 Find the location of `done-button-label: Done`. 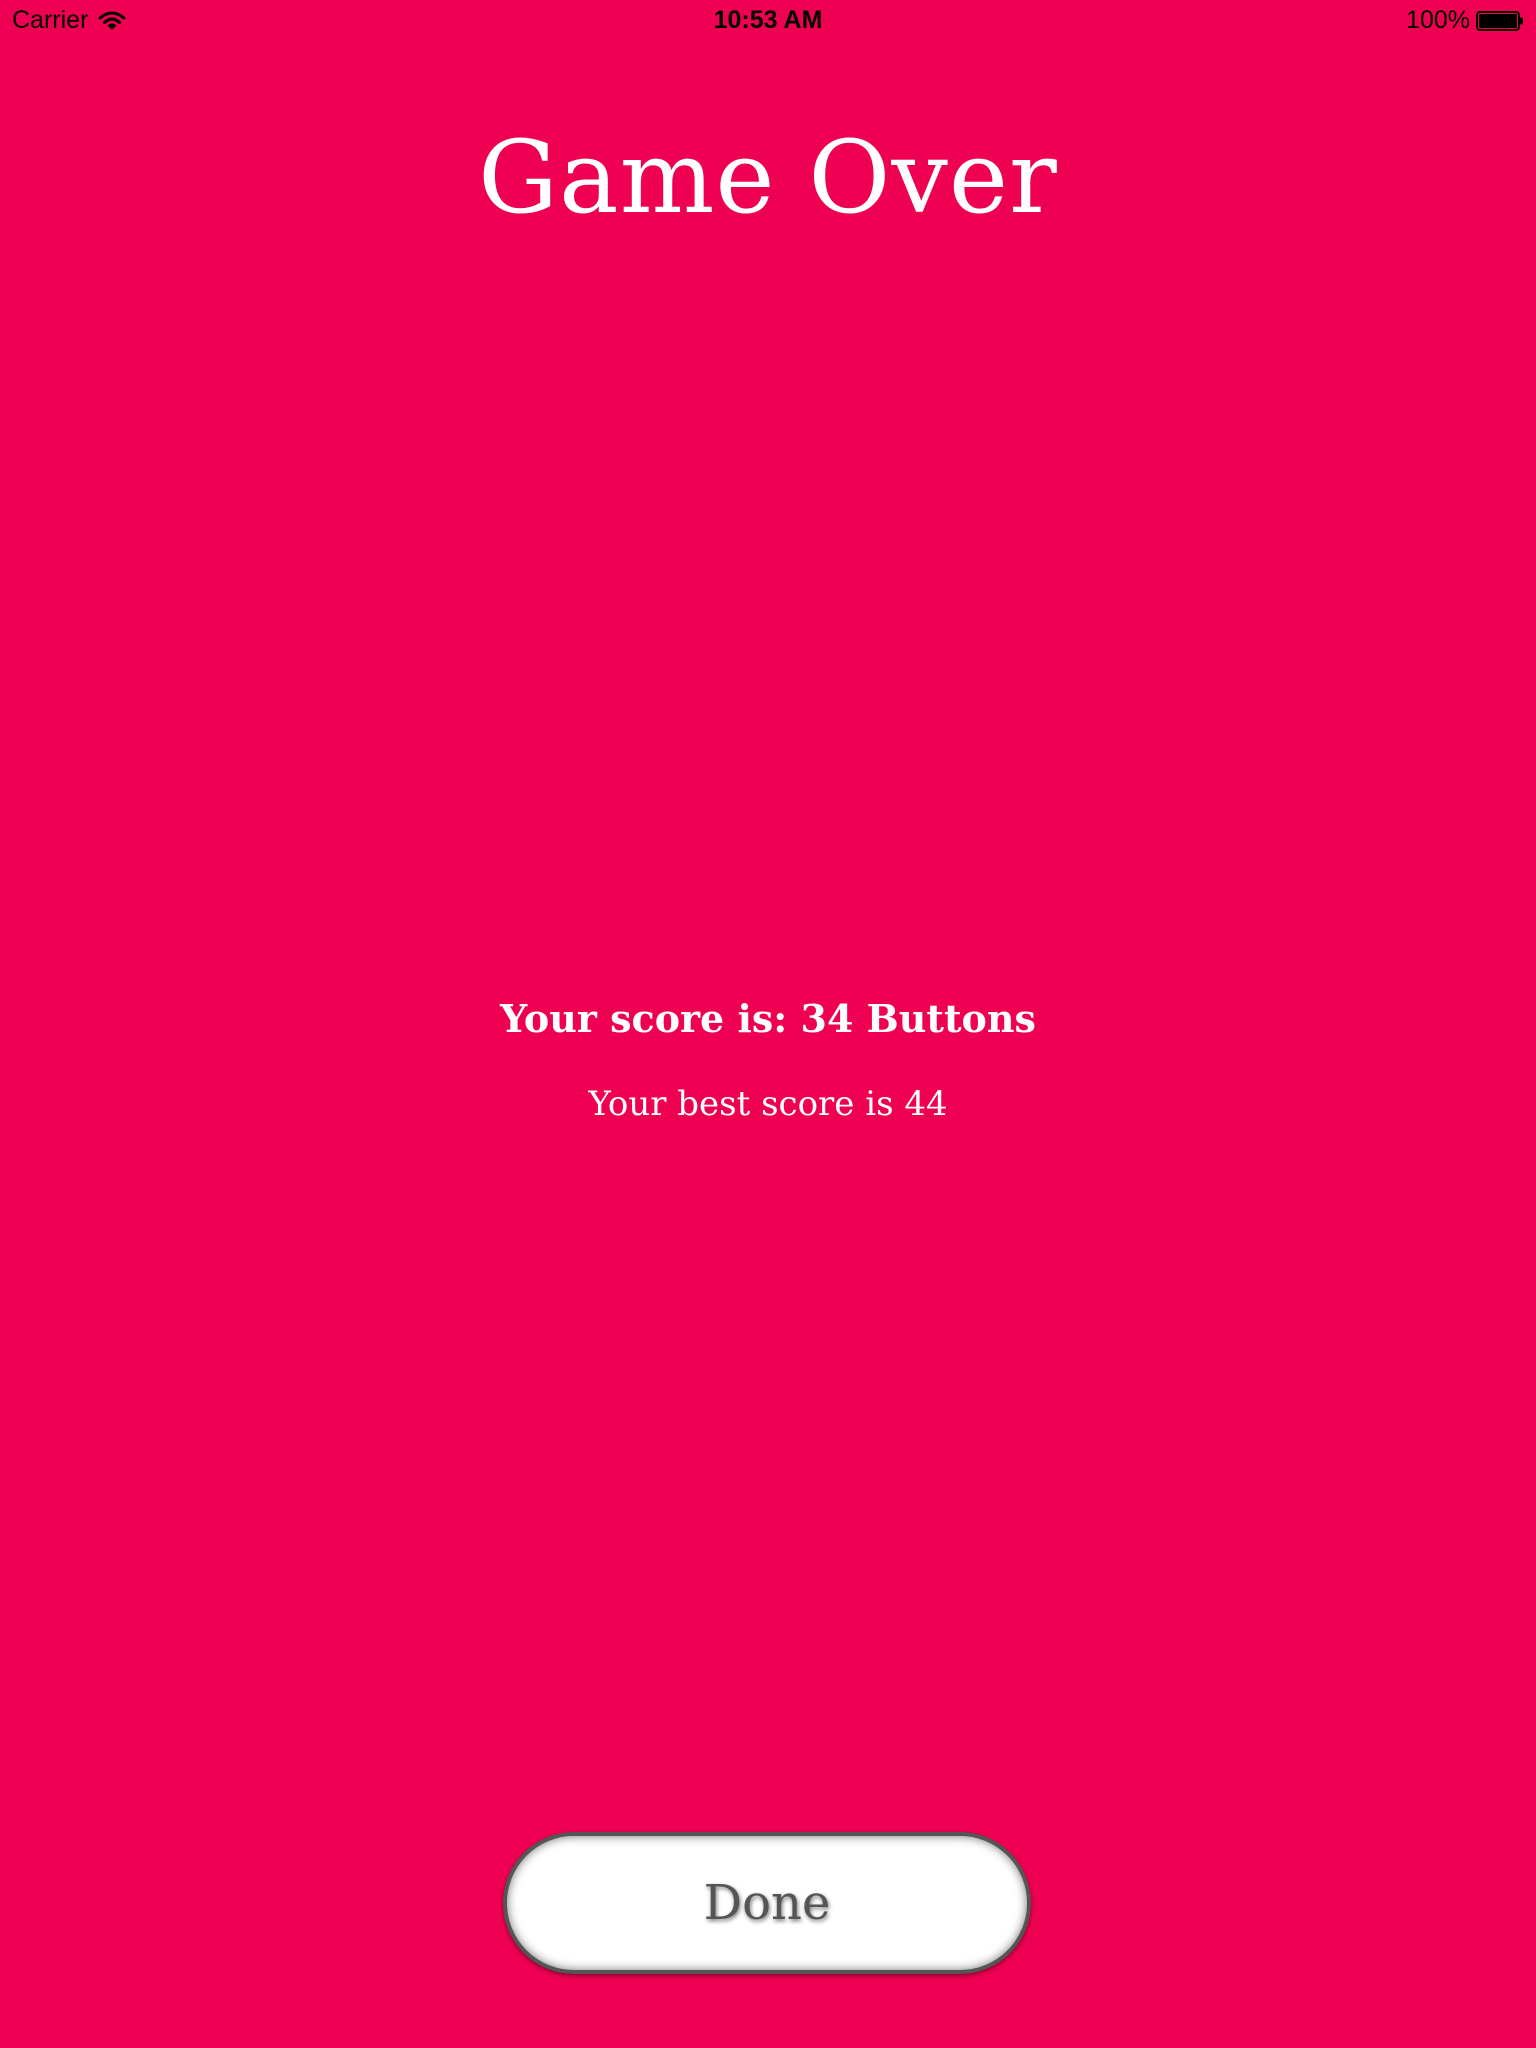

done-button-label: Done is located at coordinates (767, 1903).